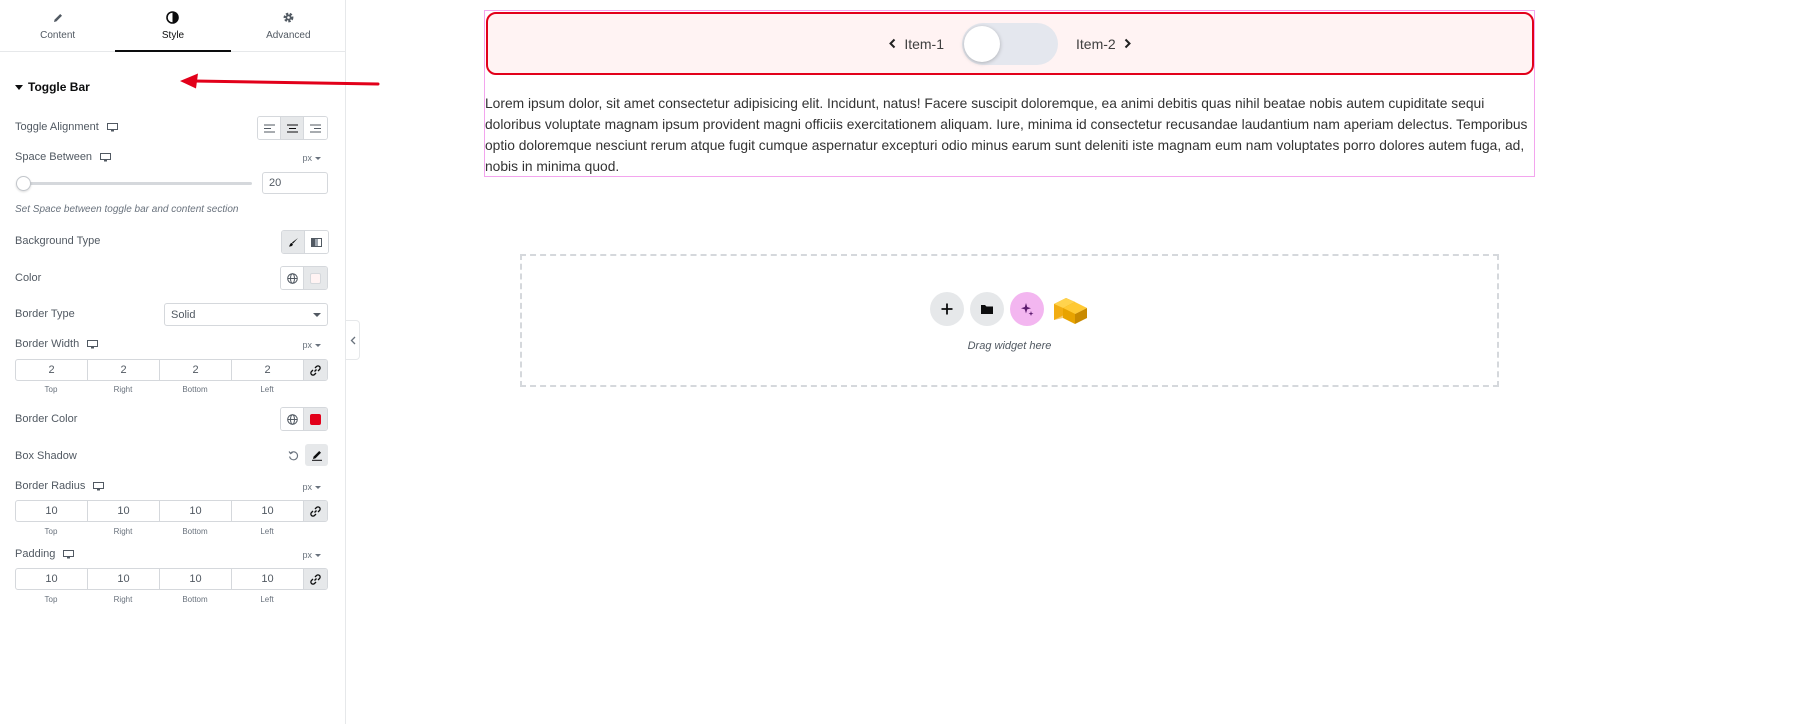  I want to click on padding-bottom: 10, so click(196, 579).